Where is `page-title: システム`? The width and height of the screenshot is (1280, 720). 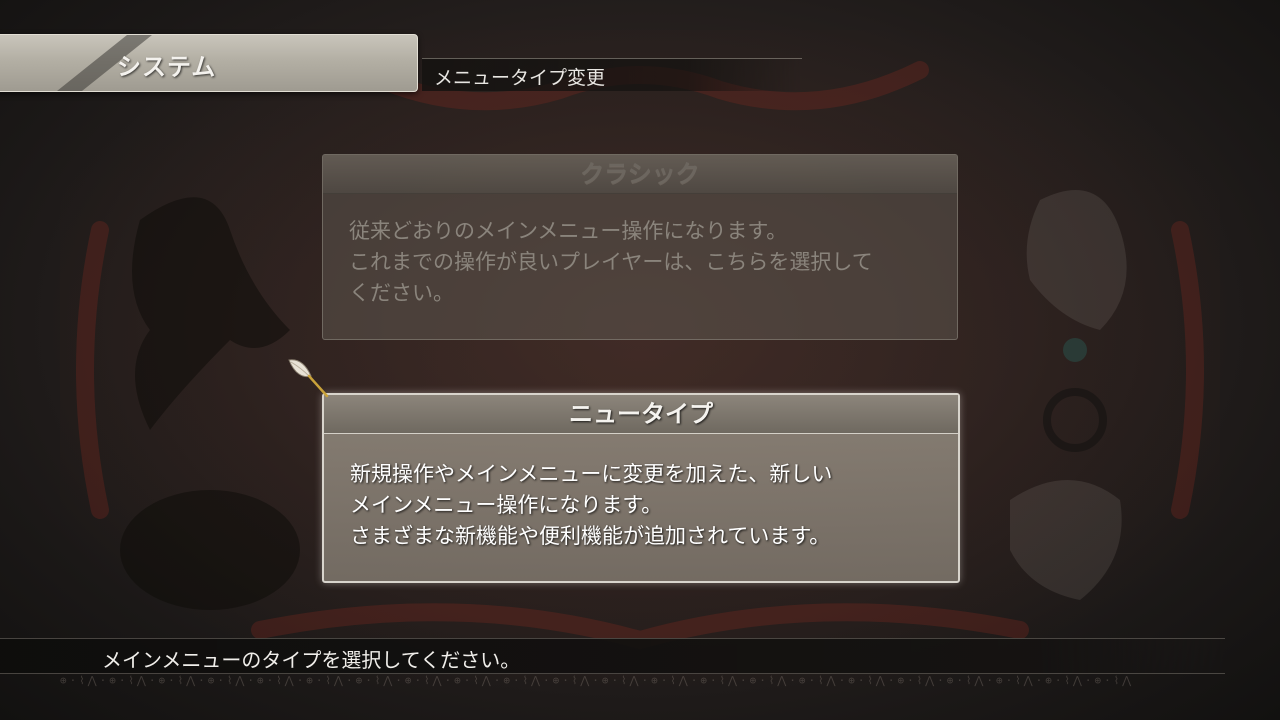
page-title: システム is located at coordinates (167, 67).